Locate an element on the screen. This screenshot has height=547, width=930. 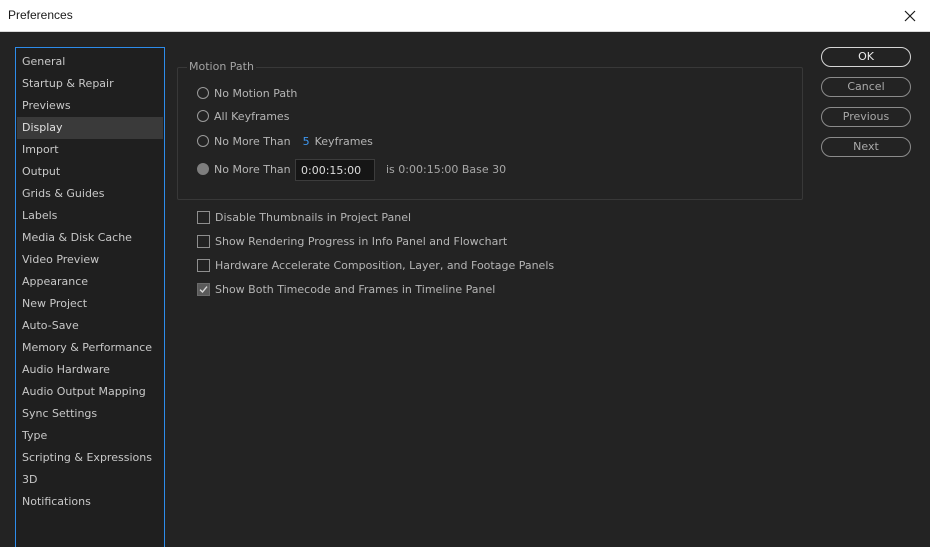
sidebar-item-memory-performance: Memory & Performance is located at coordinates (90, 348).